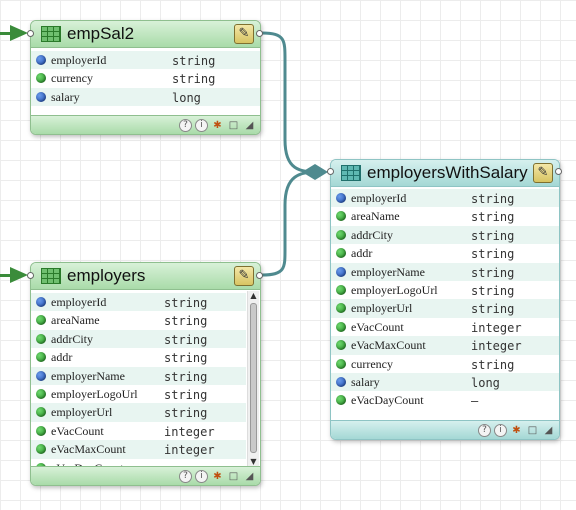  Describe the element at coordinates (77, 430) in the screenshot. I see `field-name: eVacCount` at that location.